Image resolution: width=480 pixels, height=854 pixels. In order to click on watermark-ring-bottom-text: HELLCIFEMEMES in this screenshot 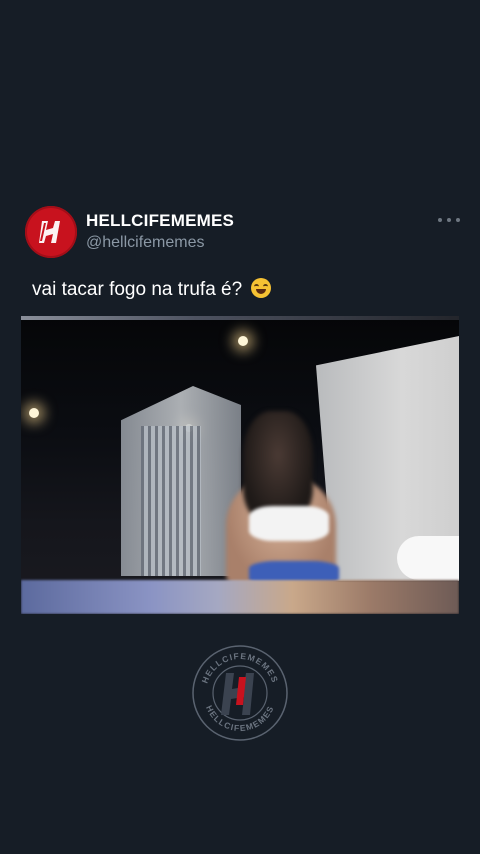, I will do `click(239, 718)`.